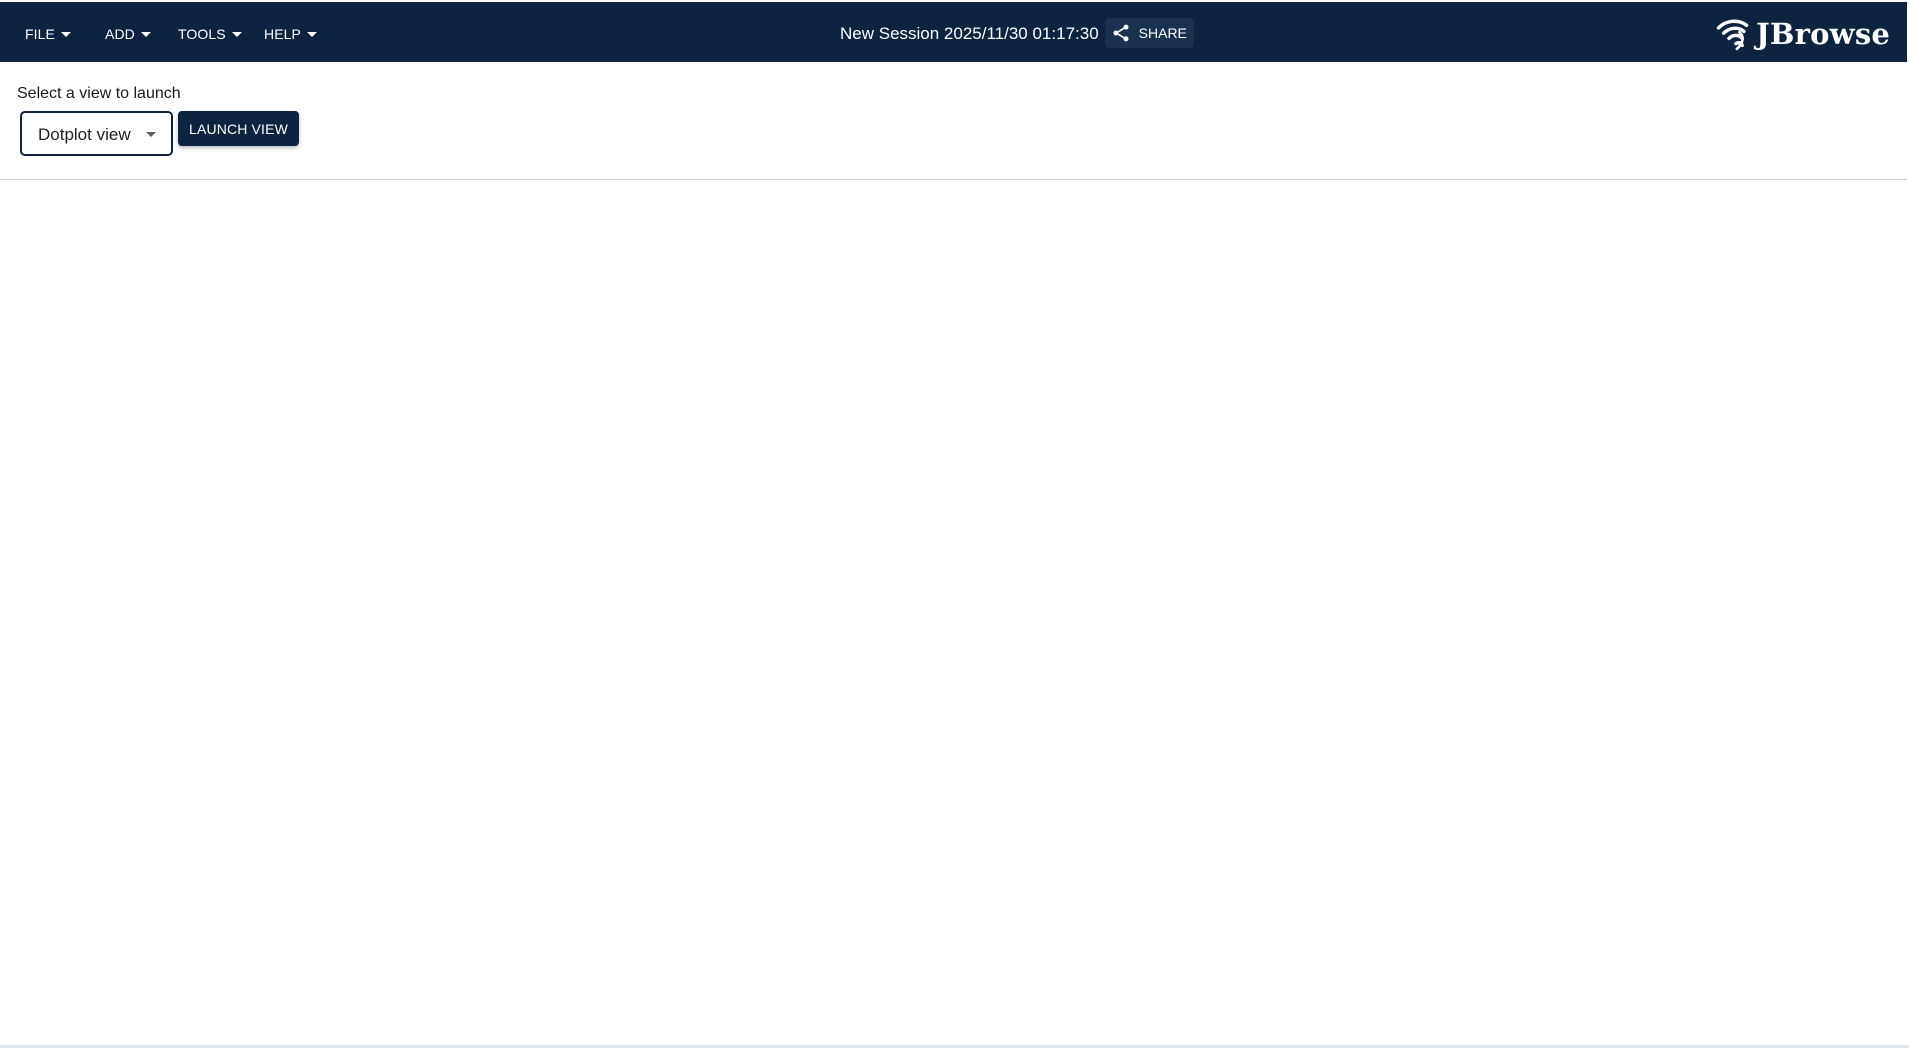 The image size is (1909, 1048). I want to click on add-menu-button: ADD, so click(128, 33).